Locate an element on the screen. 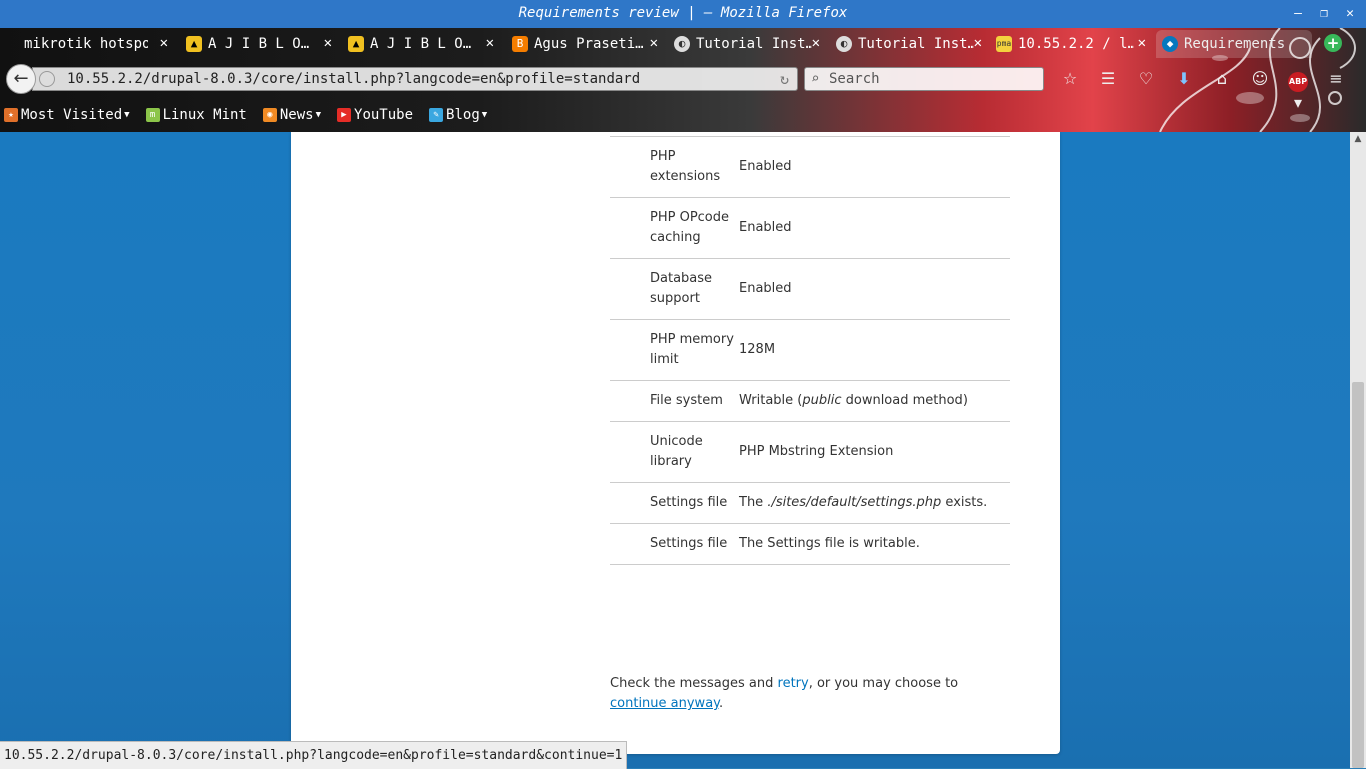  tab-mikrotik: mikrotik hotspot… ✕ is located at coordinates (88, 44).